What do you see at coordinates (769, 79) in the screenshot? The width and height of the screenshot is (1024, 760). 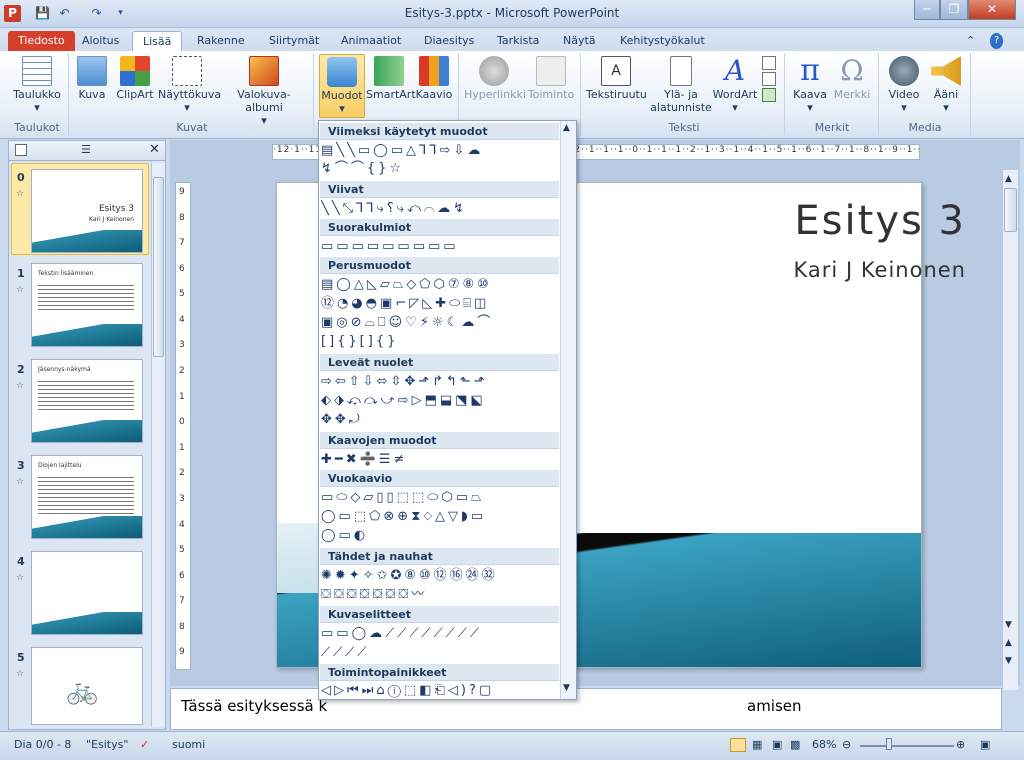 I see `slide-number-icon` at bounding box center [769, 79].